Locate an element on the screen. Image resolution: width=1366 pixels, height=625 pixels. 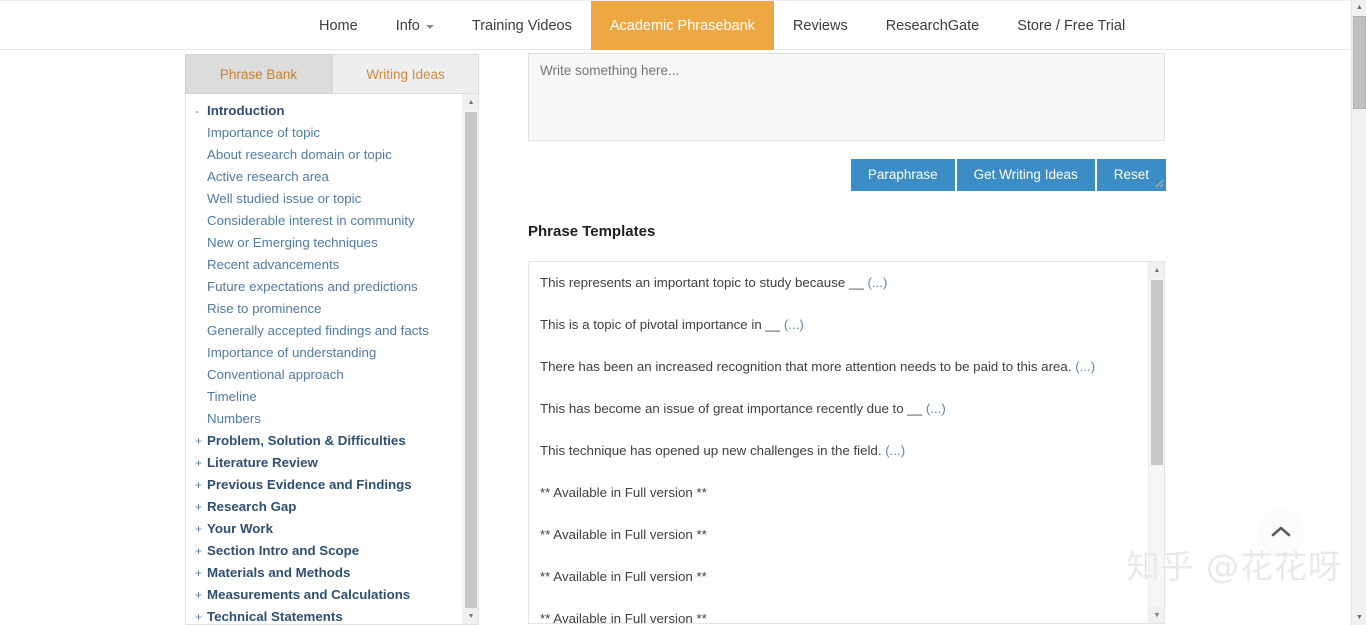
nav-item-home: Home is located at coordinates (338, 25).